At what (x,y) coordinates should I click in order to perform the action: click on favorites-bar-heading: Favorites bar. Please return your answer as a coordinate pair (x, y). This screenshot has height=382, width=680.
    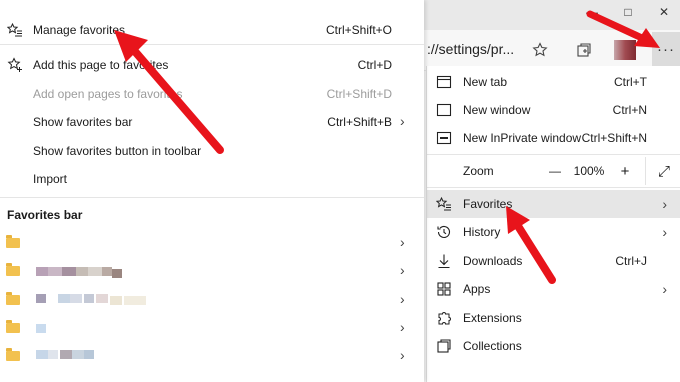
    Looking at the image, I should click on (45, 215).